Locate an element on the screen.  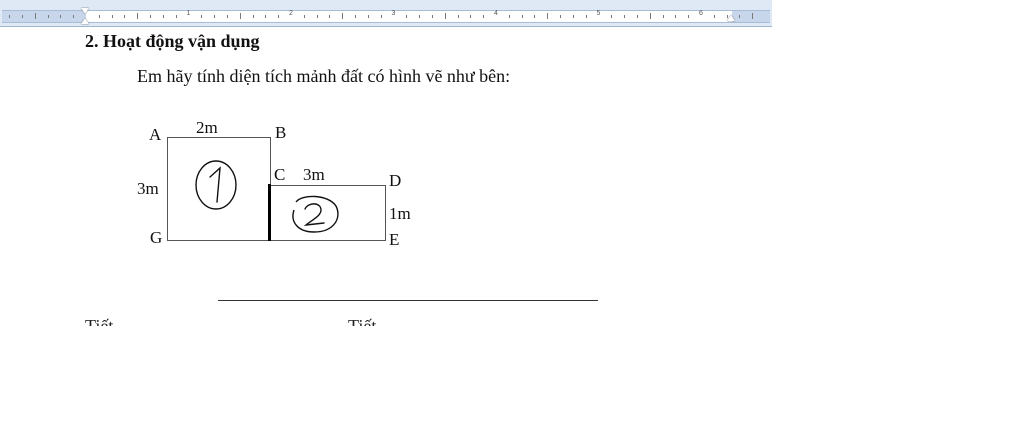
vertex-b-label: B is located at coordinates (281, 132).